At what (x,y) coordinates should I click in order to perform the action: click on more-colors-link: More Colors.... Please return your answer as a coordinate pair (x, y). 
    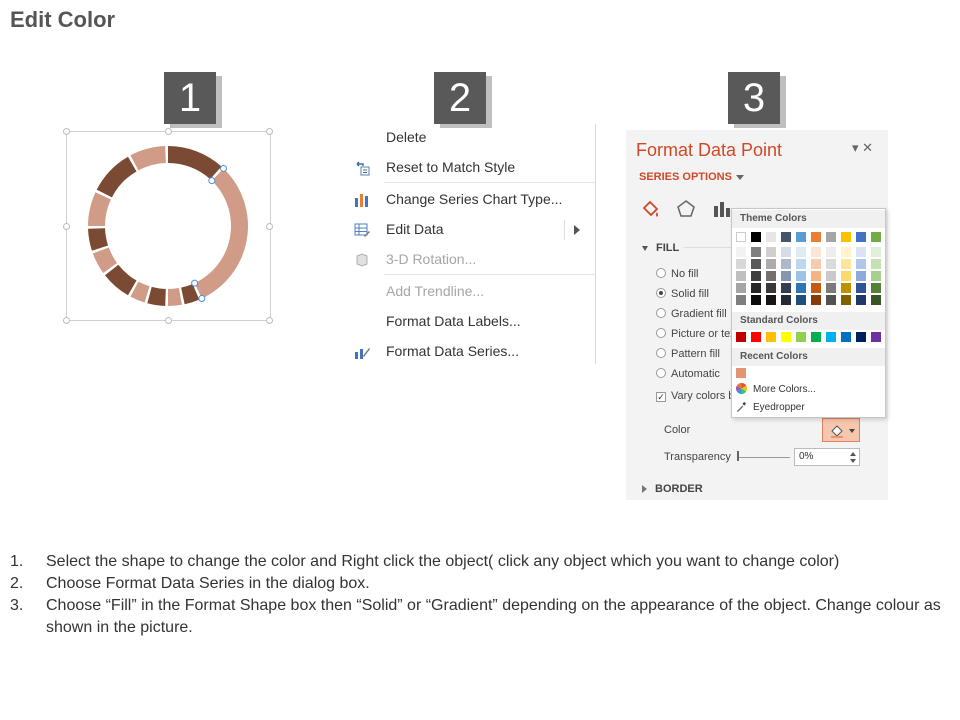
    Looking at the image, I should click on (776, 391).